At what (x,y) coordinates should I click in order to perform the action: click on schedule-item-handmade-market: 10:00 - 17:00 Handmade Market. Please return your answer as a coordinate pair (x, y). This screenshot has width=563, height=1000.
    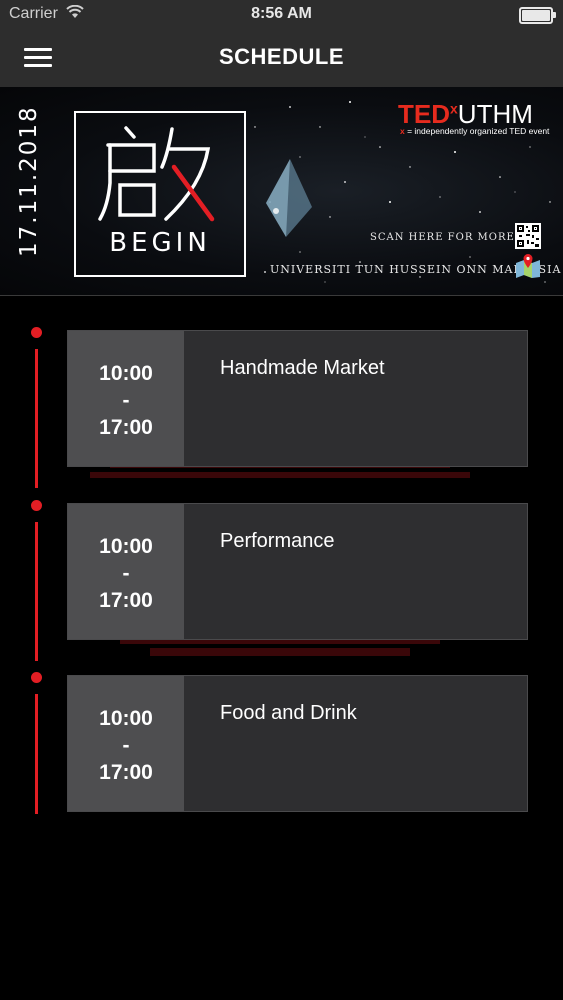
    Looking at the image, I should click on (297, 398).